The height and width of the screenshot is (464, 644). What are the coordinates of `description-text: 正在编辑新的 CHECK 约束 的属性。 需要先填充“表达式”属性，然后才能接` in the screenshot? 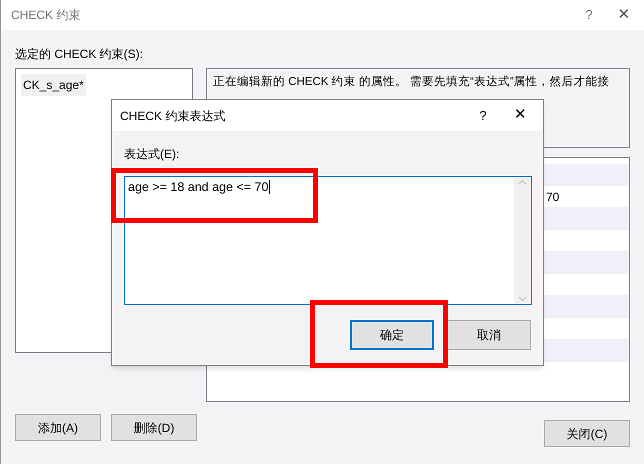 It's located at (411, 82).